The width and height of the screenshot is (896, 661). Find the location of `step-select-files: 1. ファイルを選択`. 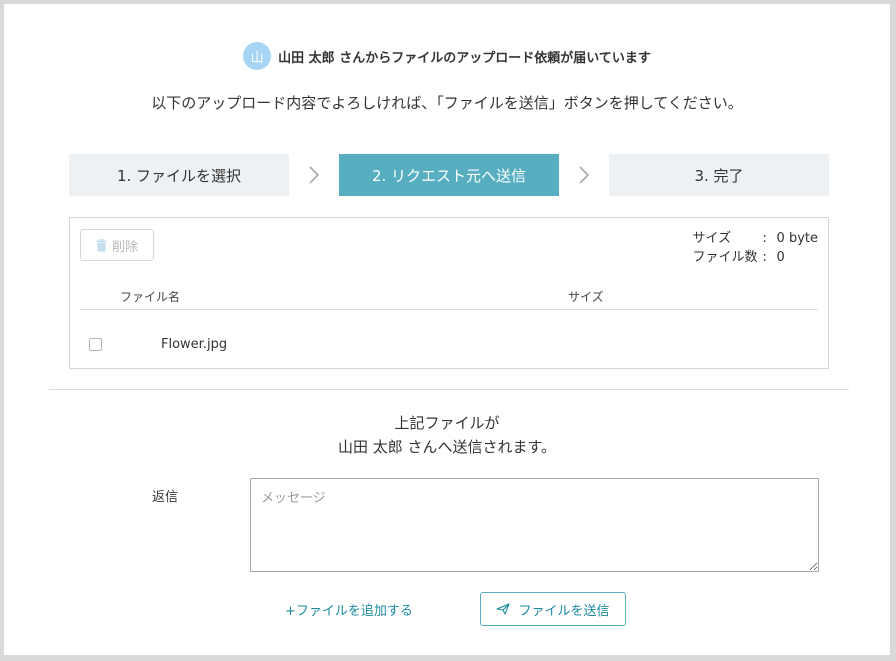

step-select-files: 1. ファイルを選択 is located at coordinates (179, 175).